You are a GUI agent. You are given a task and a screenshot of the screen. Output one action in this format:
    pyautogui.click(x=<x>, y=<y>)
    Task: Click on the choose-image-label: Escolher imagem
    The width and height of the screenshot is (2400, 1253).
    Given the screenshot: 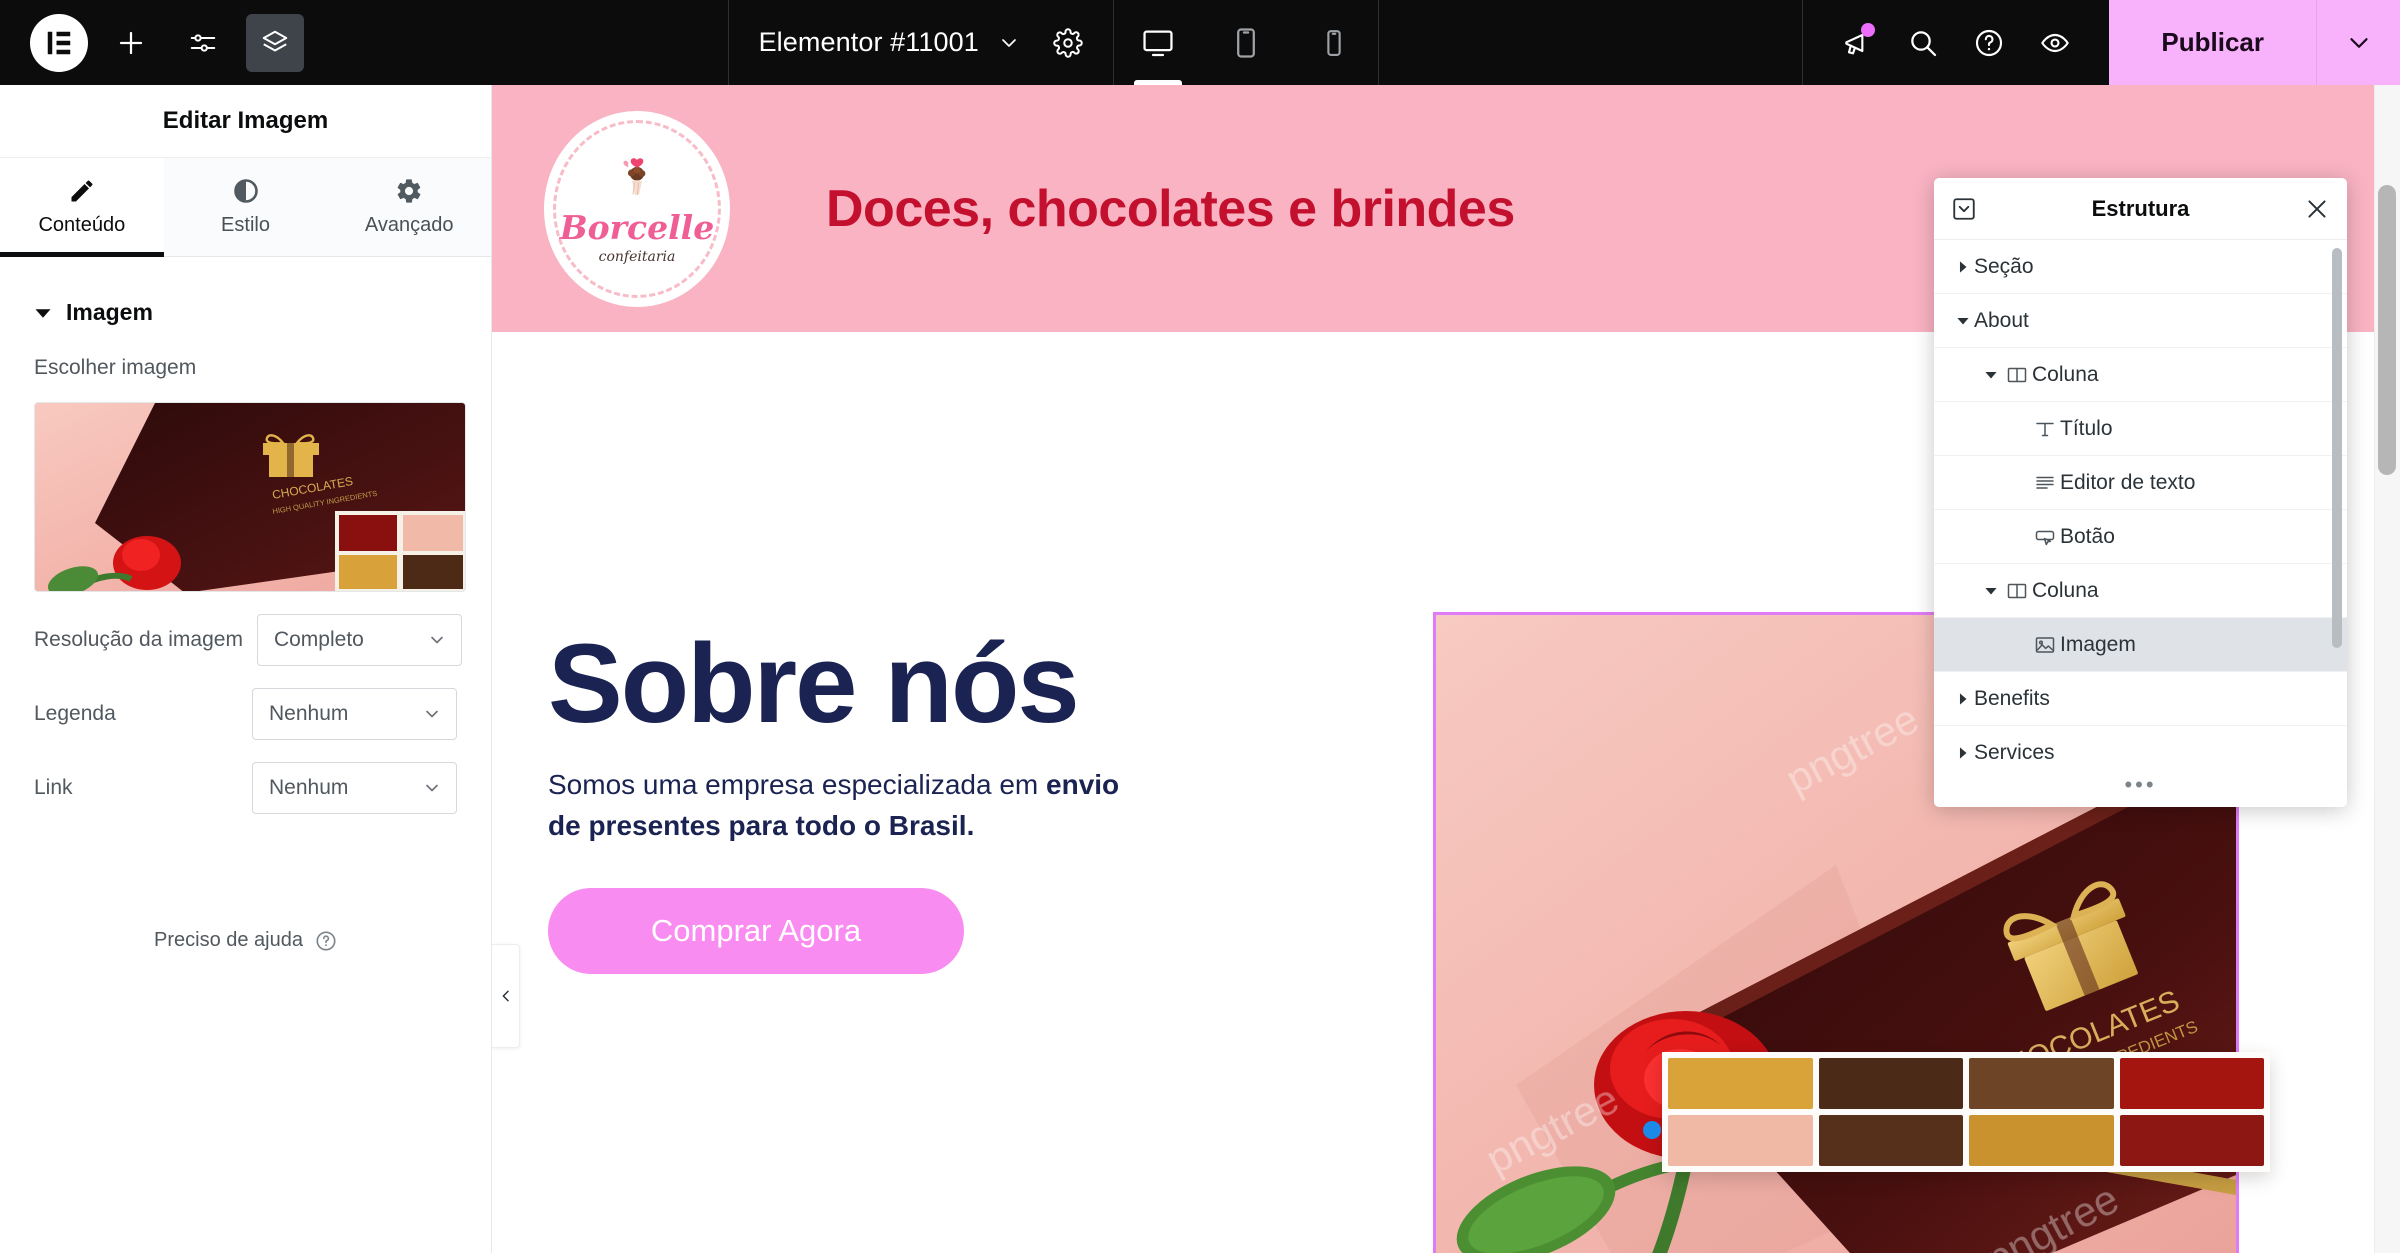 What is the action you would take?
    pyautogui.click(x=115, y=367)
    